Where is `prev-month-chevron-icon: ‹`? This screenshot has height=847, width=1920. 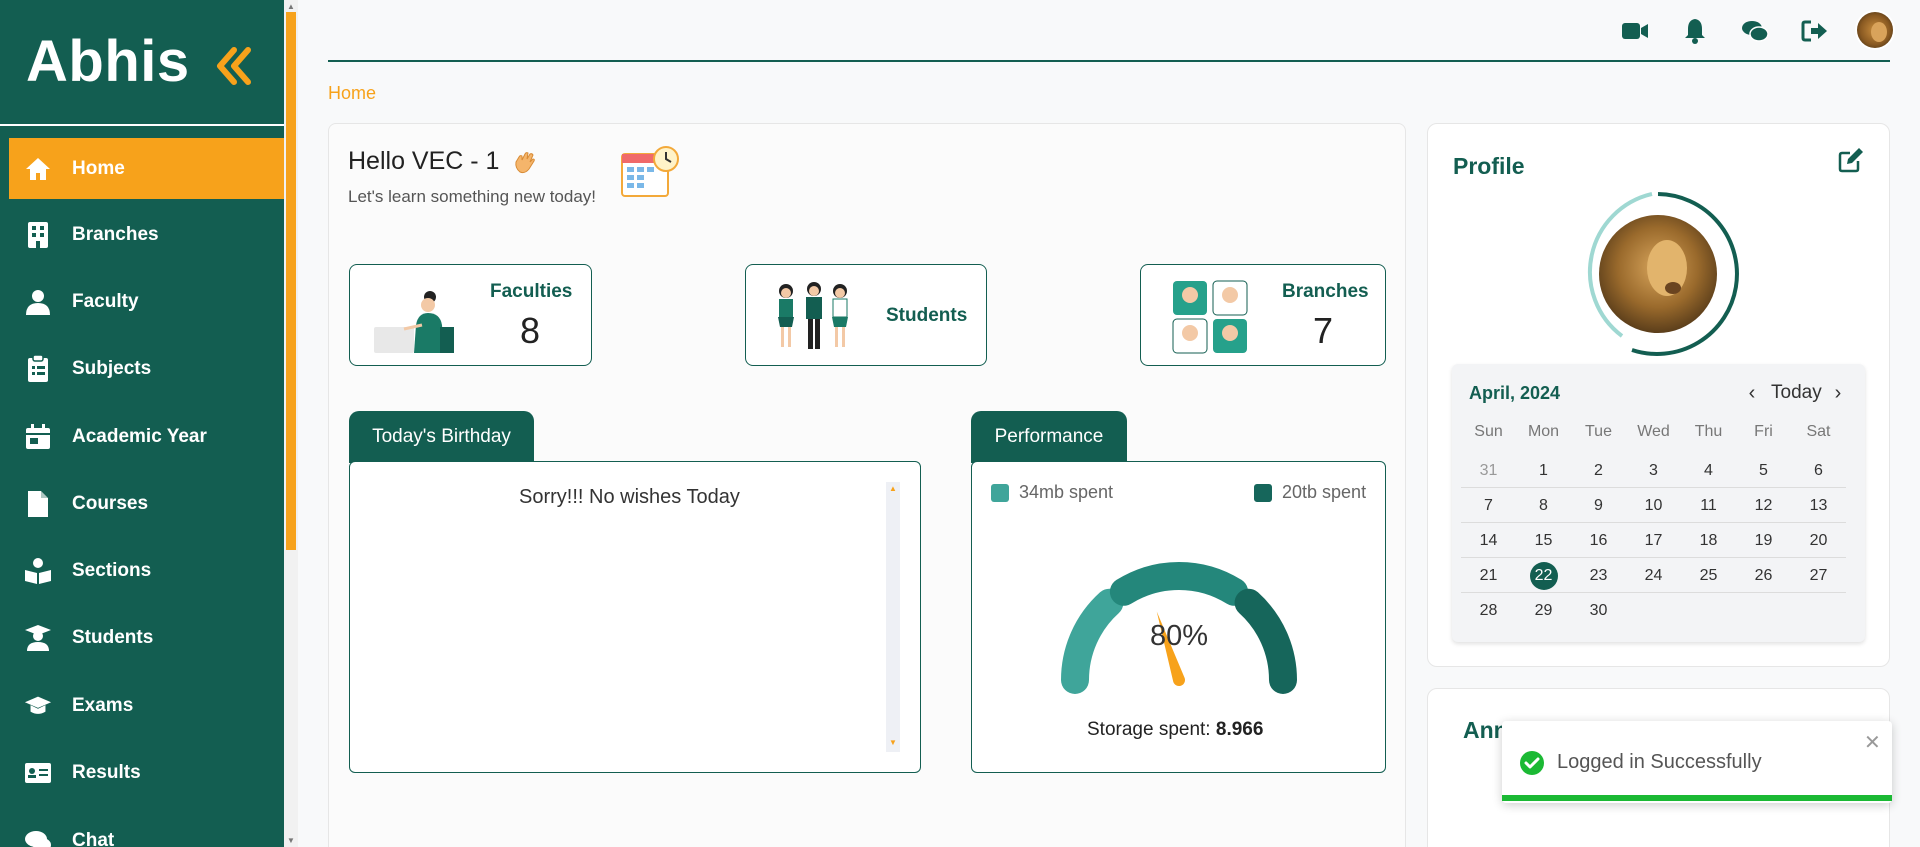
prev-month-chevron-icon: ‹ is located at coordinates (1752, 393).